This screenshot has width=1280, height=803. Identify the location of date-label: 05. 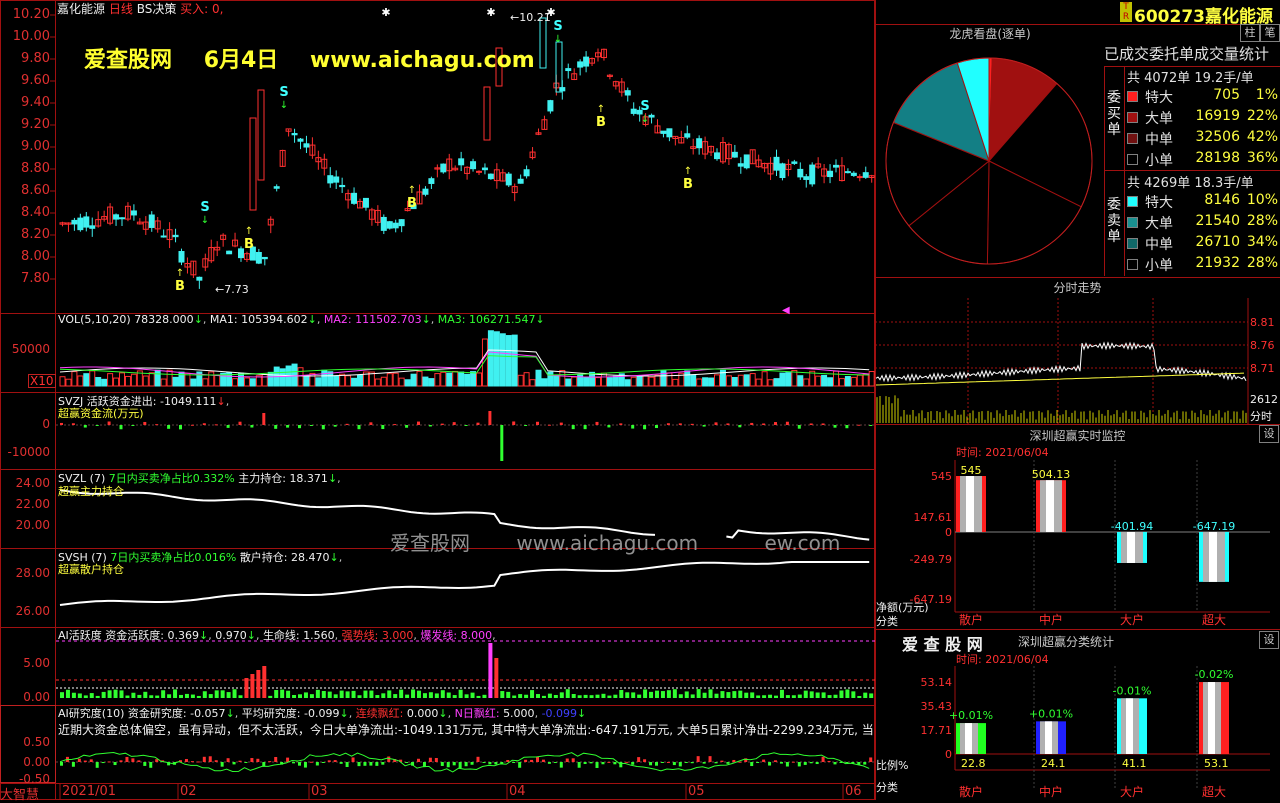
(696, 791).